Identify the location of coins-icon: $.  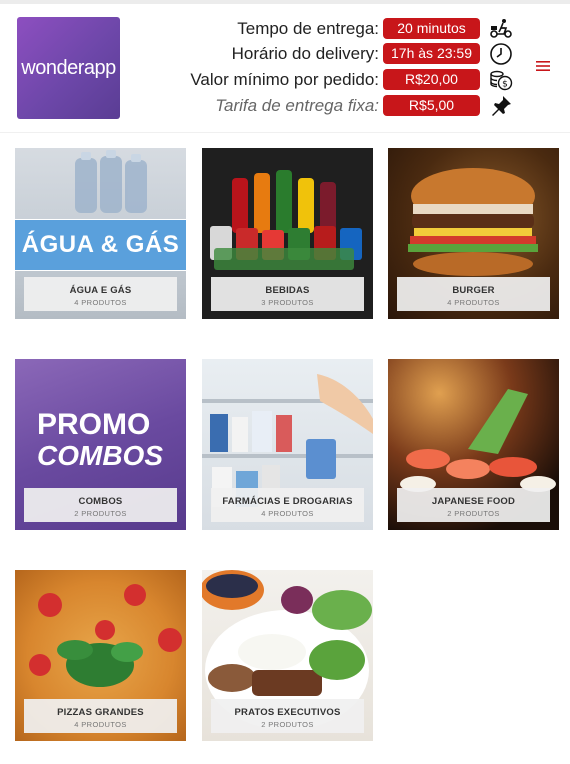
(501, 80).